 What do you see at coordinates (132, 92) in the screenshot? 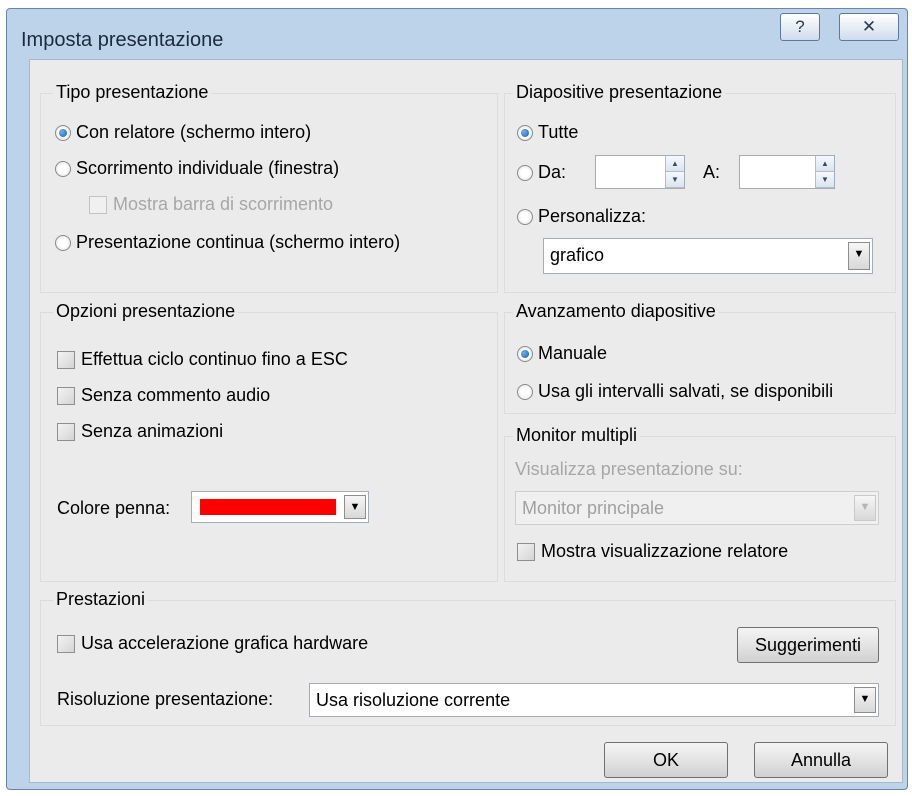
I see `group-title: Tipo presentazione` at bounding box center [132, 92].